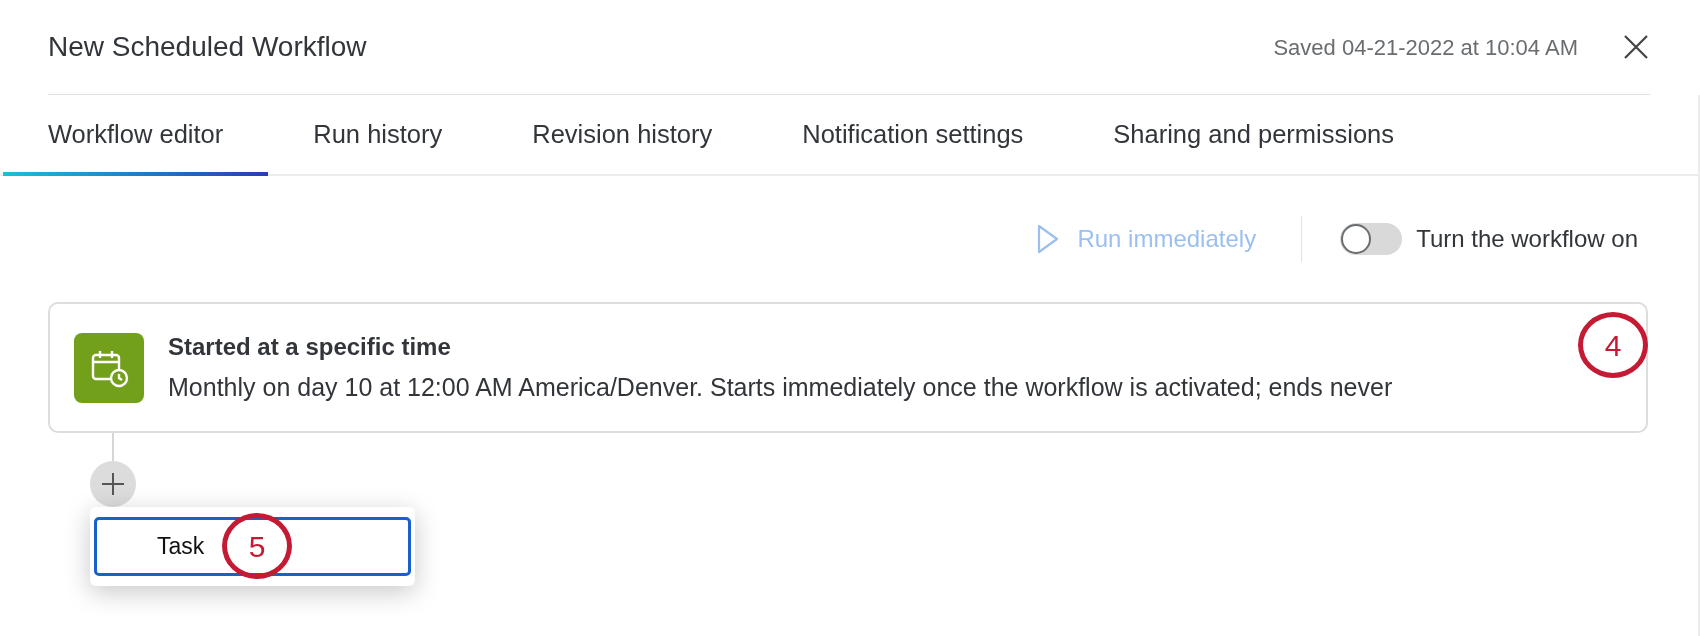  I want to click on play-icon, so click(1048, 239).